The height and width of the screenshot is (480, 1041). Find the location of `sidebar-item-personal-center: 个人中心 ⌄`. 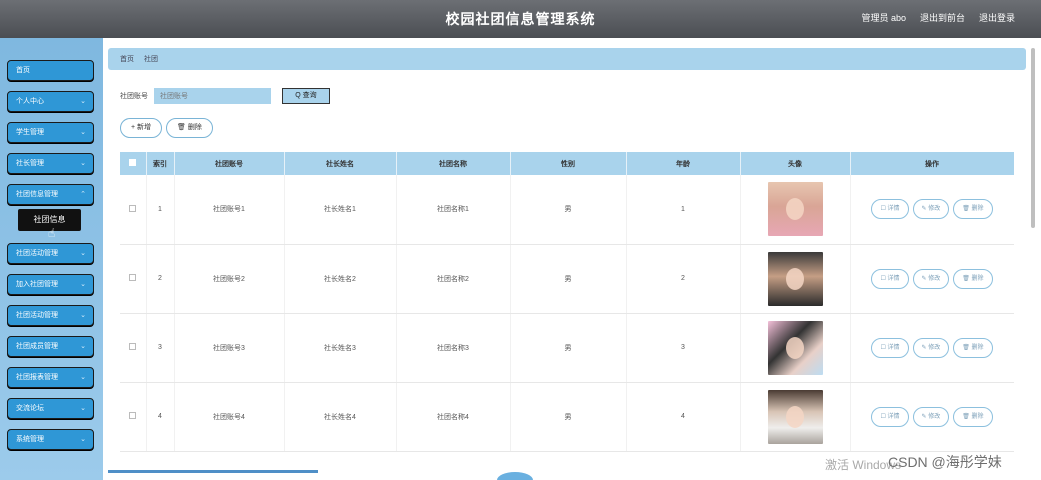

sidebar-item-personal-center: 个人中心 ⌄ is located at coordinates (50, 101).